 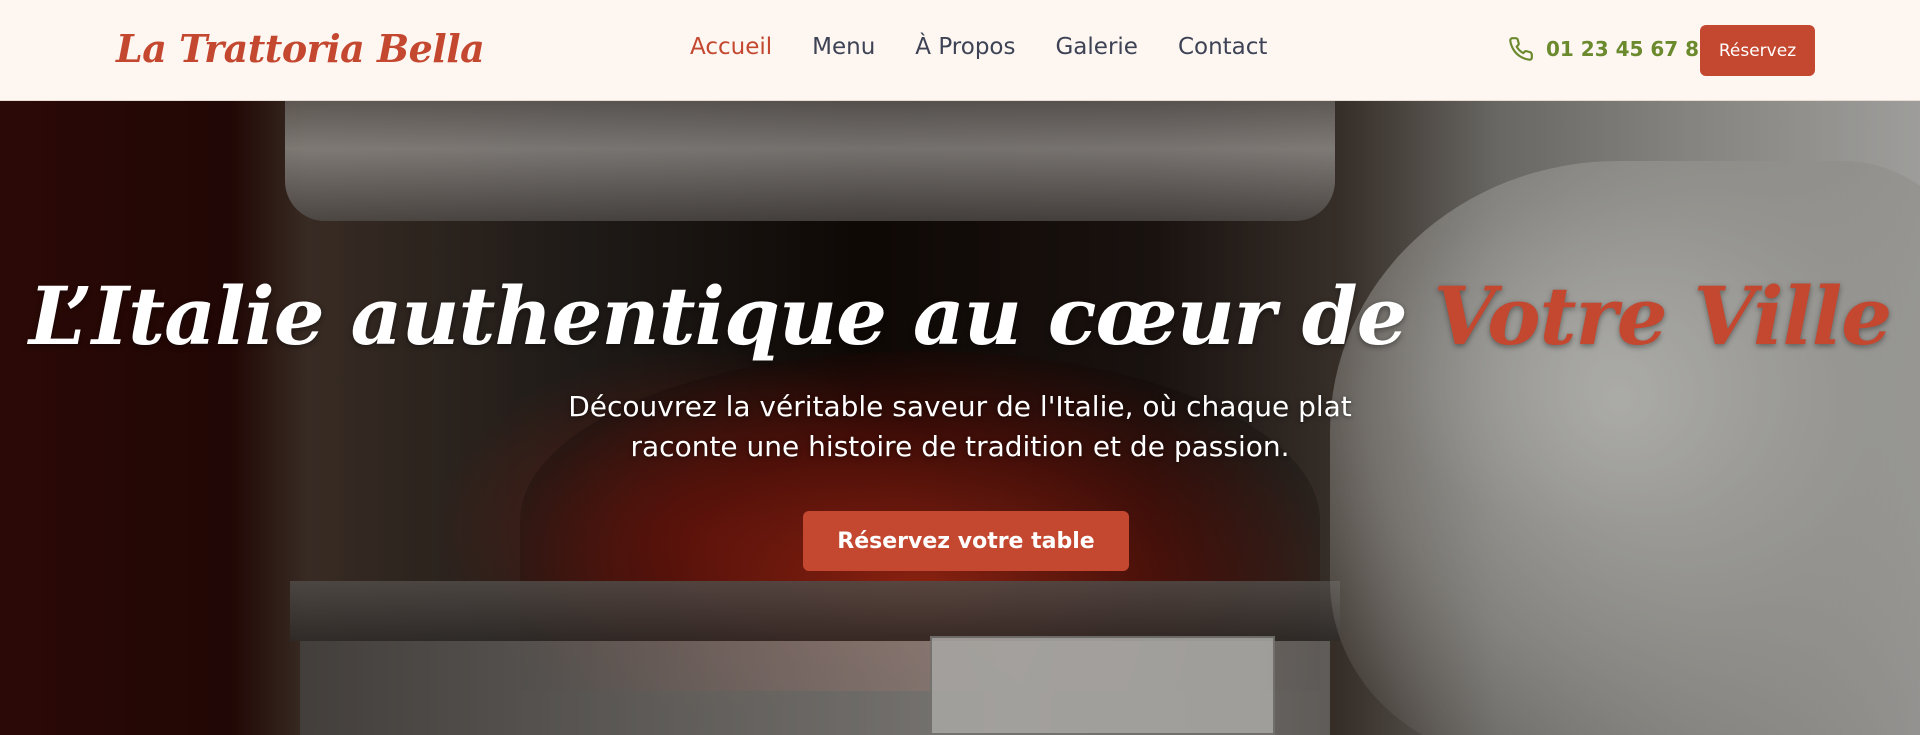 I want to click on nav-item-menu: Menu, so click(x=843, y=47).